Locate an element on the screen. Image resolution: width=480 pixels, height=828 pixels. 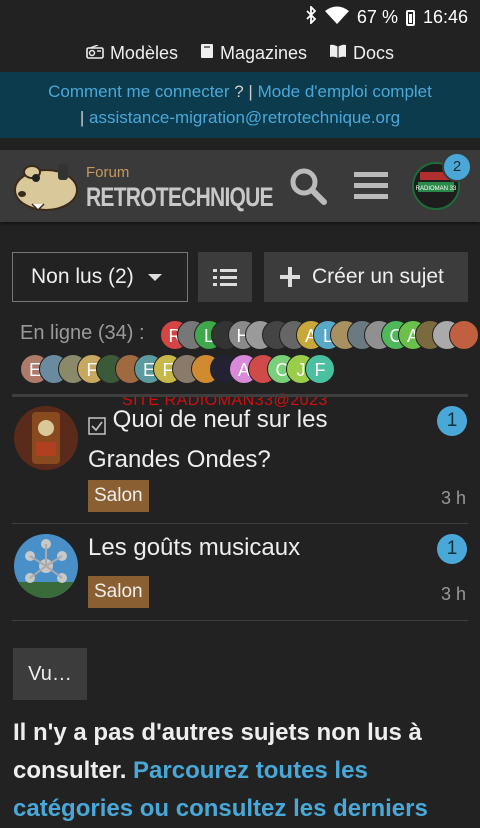
top-nav: Modèles Magazines Docs is located at coordinates (240, 53).